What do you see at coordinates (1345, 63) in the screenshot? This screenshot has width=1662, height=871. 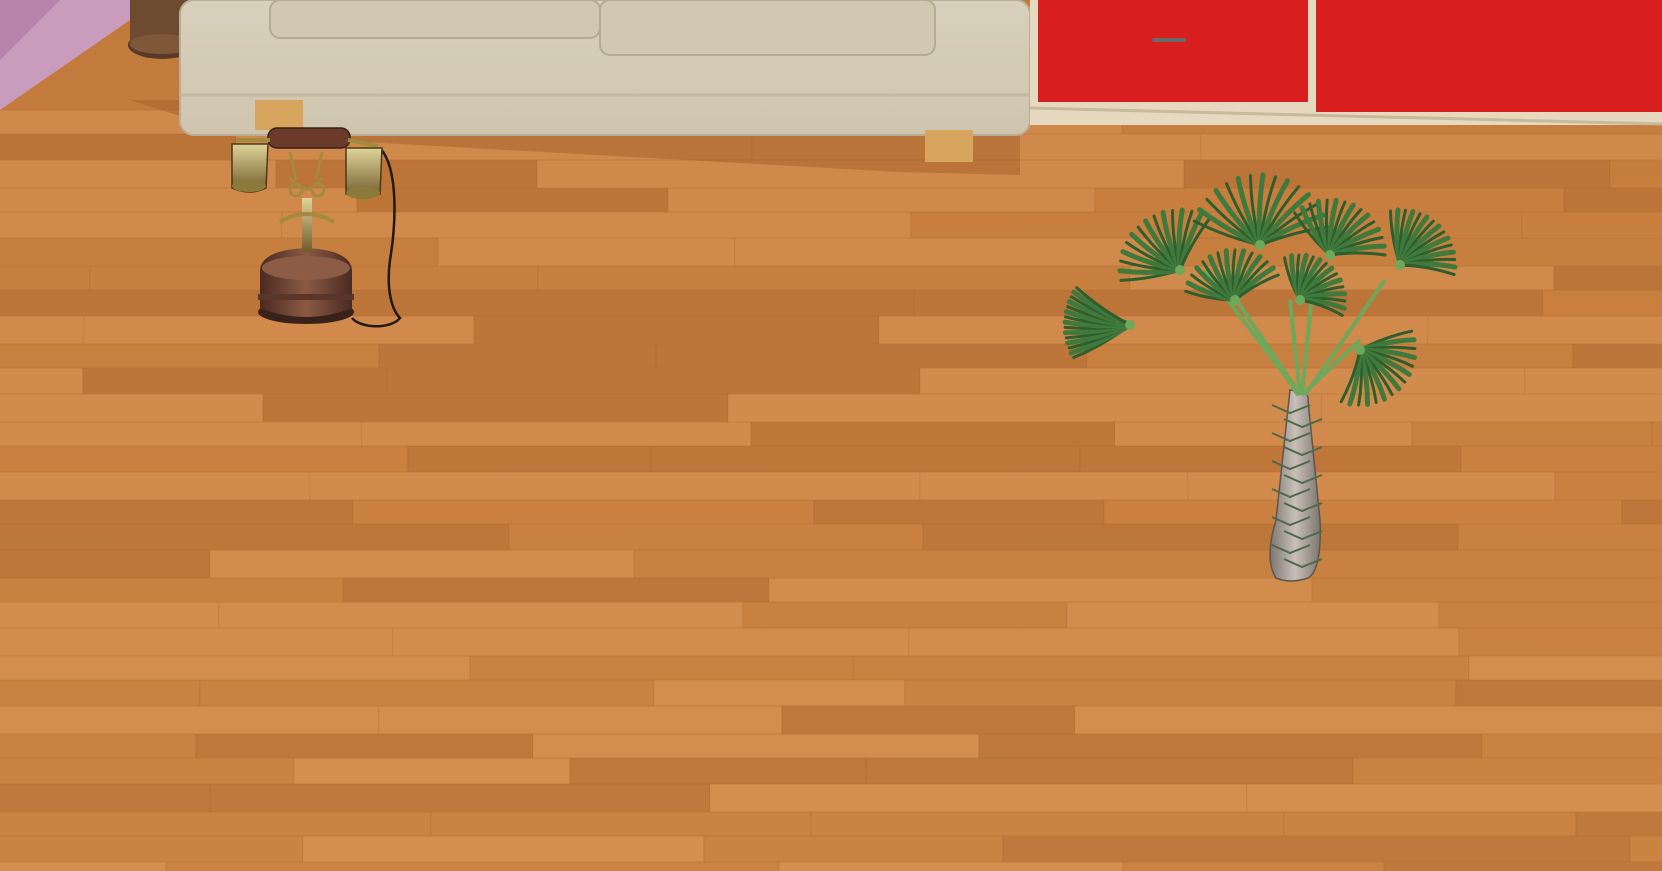 I see `cabinet-icon` at bounding box center [1345, 63].